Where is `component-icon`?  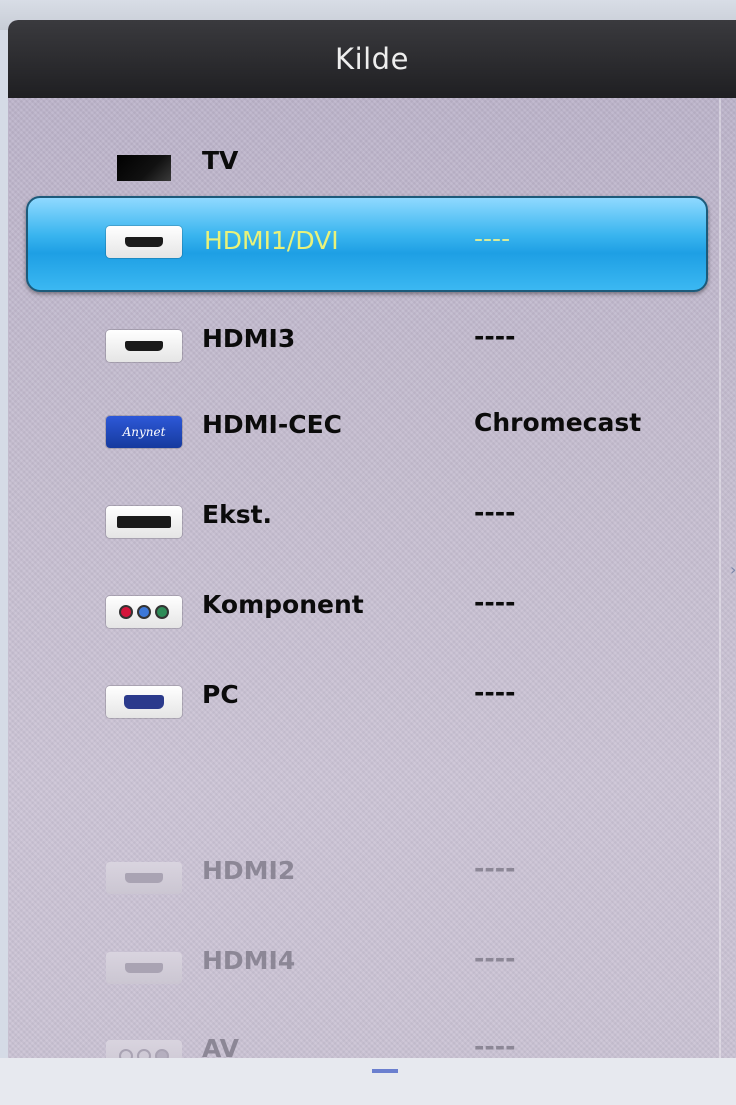
component-icon is located at coordinates (144, 612).